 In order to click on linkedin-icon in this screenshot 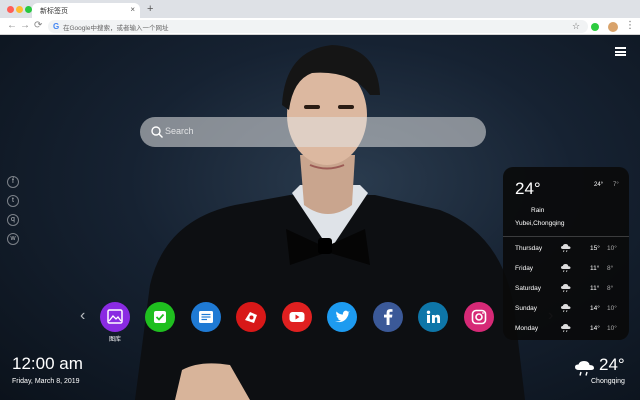, I will do `click(433, 316)`.